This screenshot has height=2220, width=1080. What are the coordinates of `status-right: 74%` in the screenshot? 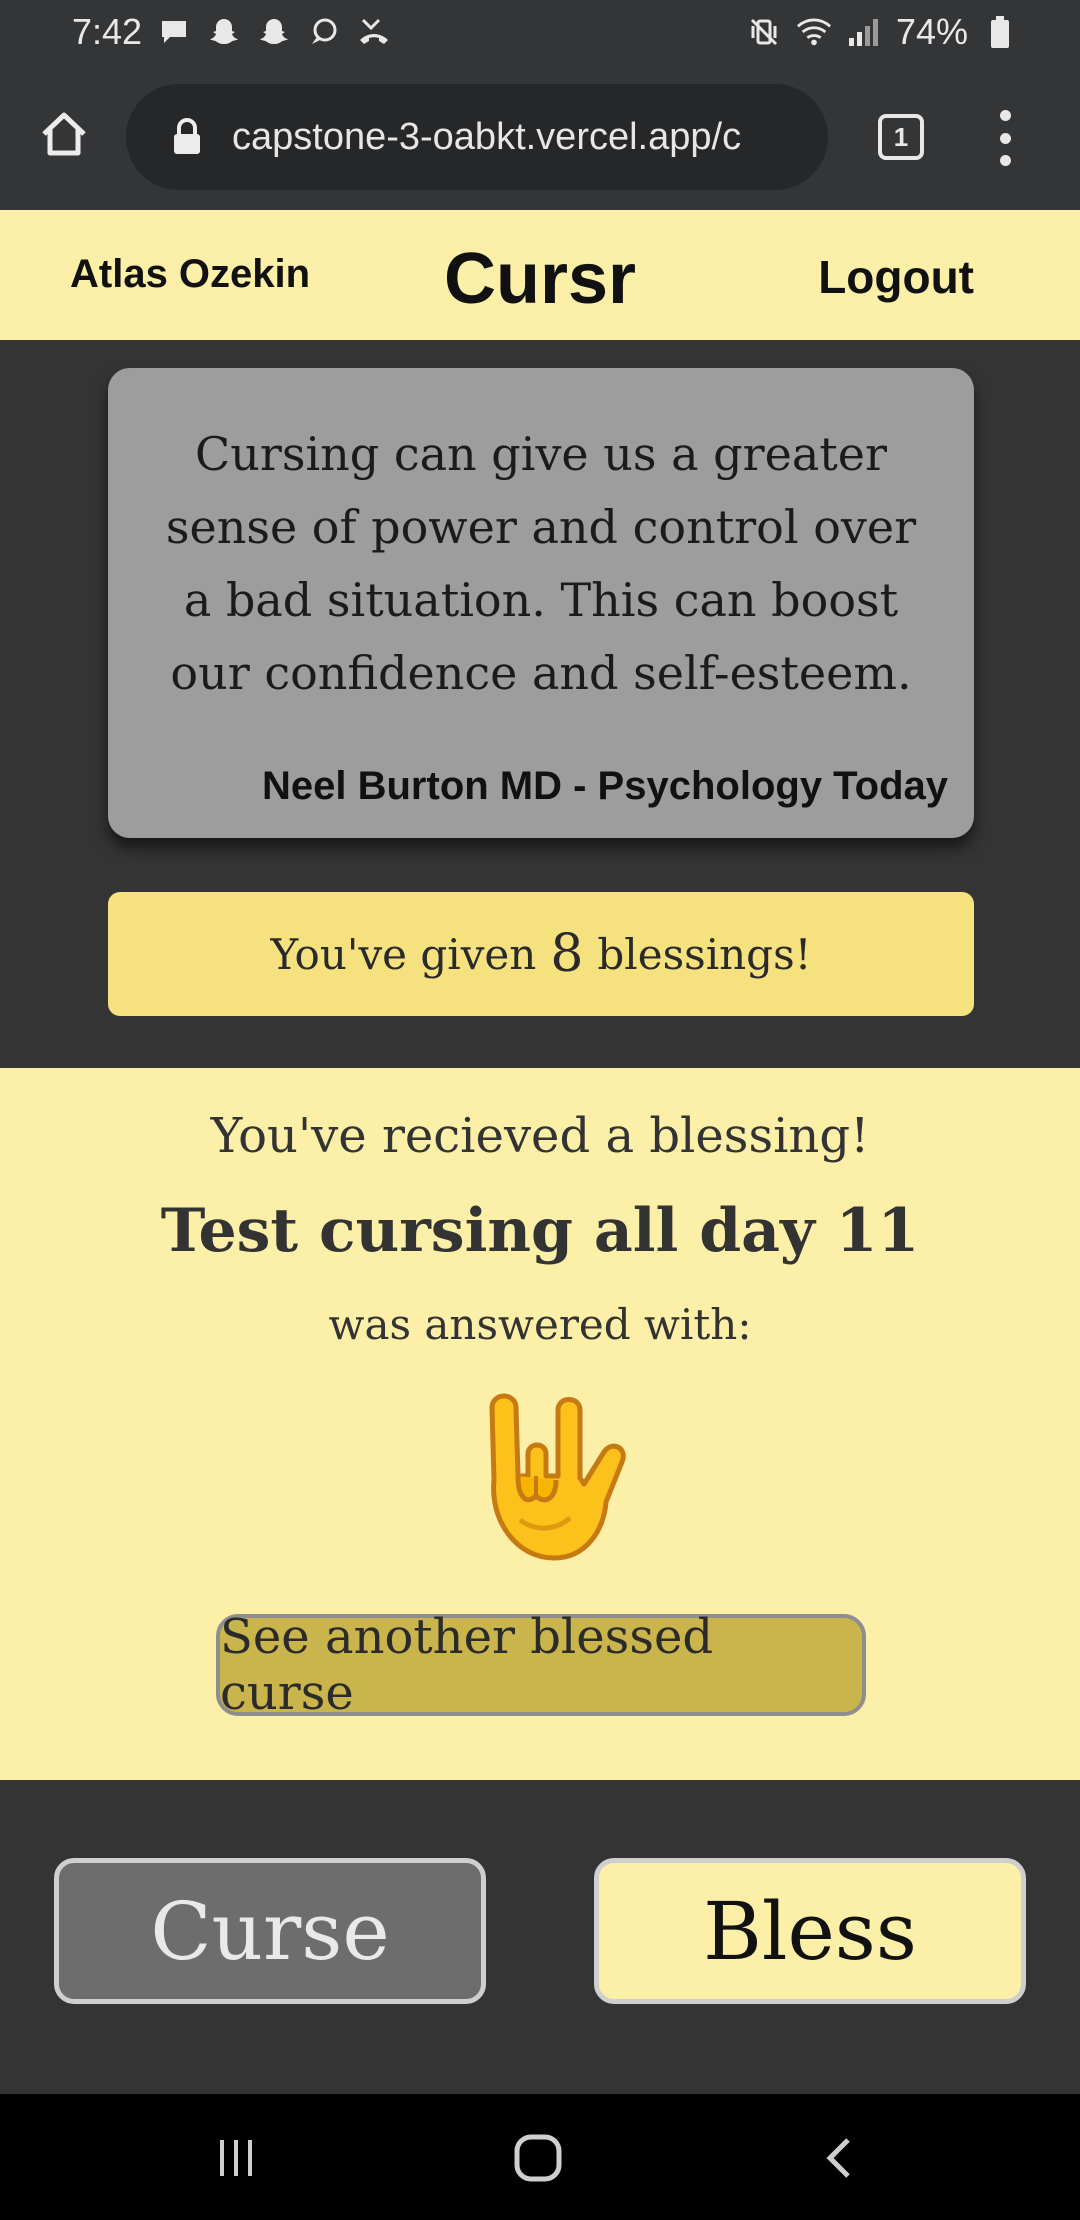 It's located at (882, 32).